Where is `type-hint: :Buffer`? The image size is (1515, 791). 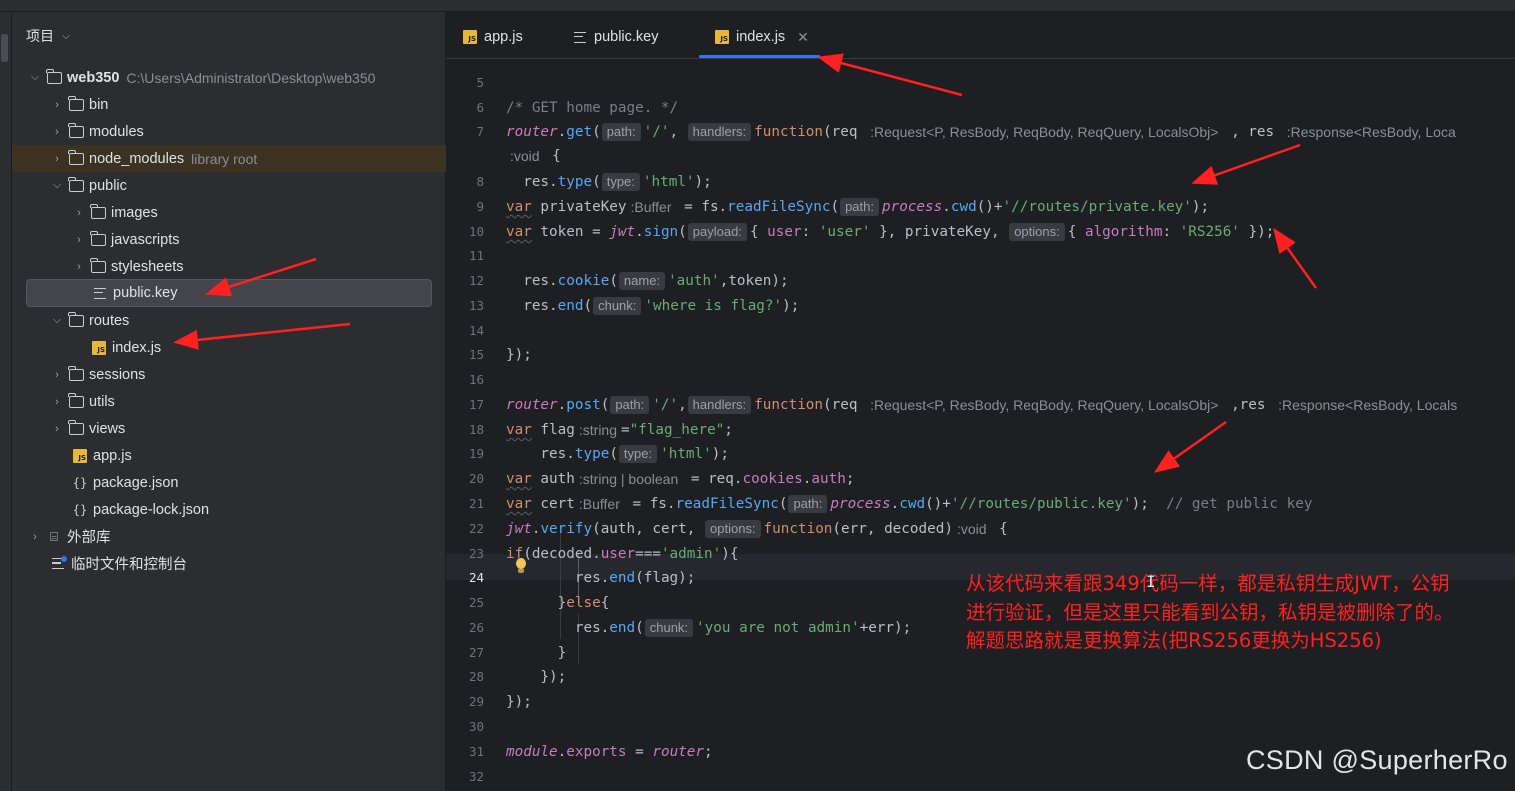 type-hint: :Buffer is located at coordinates (651, 207).